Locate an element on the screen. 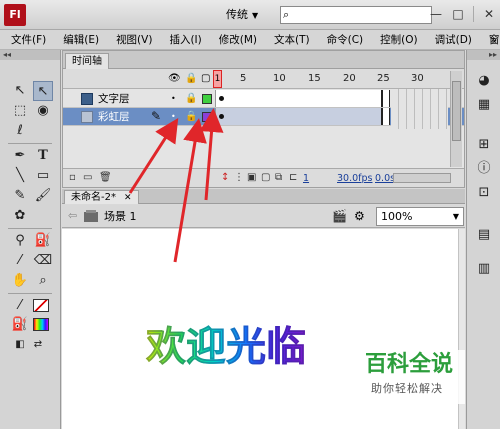  chevron-down-icon: ▼ is located at coordinates (255, 15).